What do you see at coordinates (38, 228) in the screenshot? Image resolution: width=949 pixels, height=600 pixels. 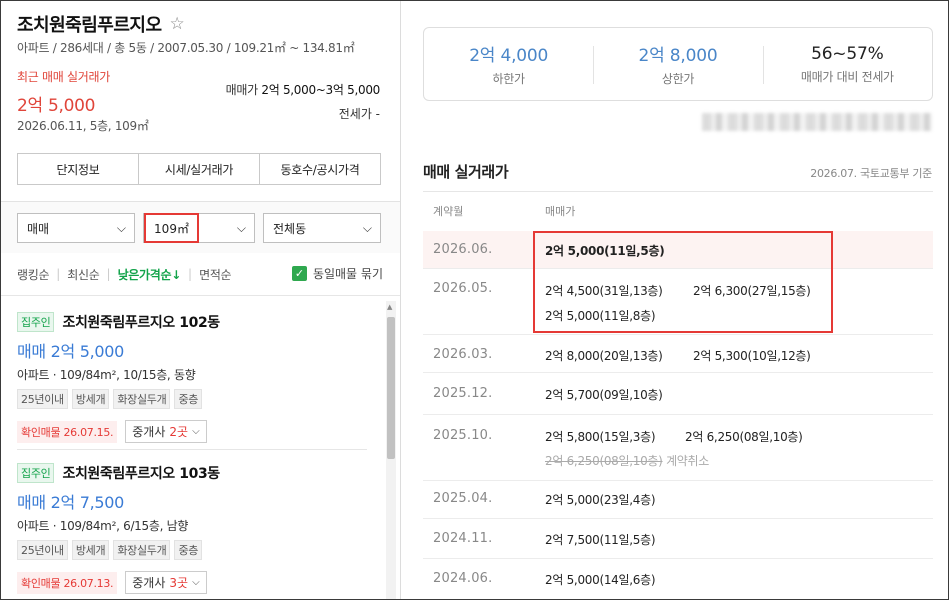 I see `trade-type-value: 매매` at bounding box center [38, 228].